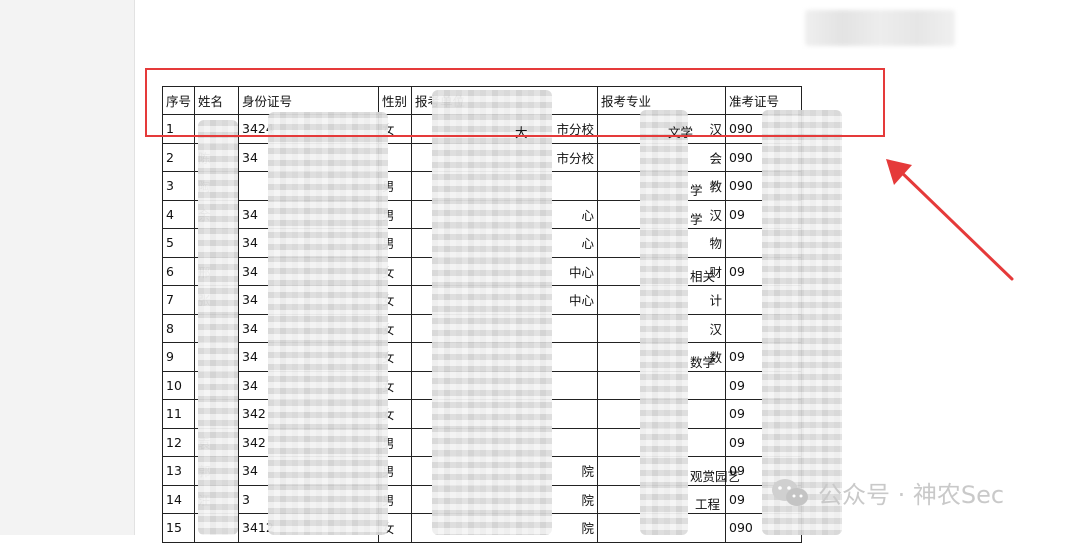 The image size is (1080, 543). Describe the element at coordinates (178, 442) in the screenshot. I see `cell-no: 12` at that location.